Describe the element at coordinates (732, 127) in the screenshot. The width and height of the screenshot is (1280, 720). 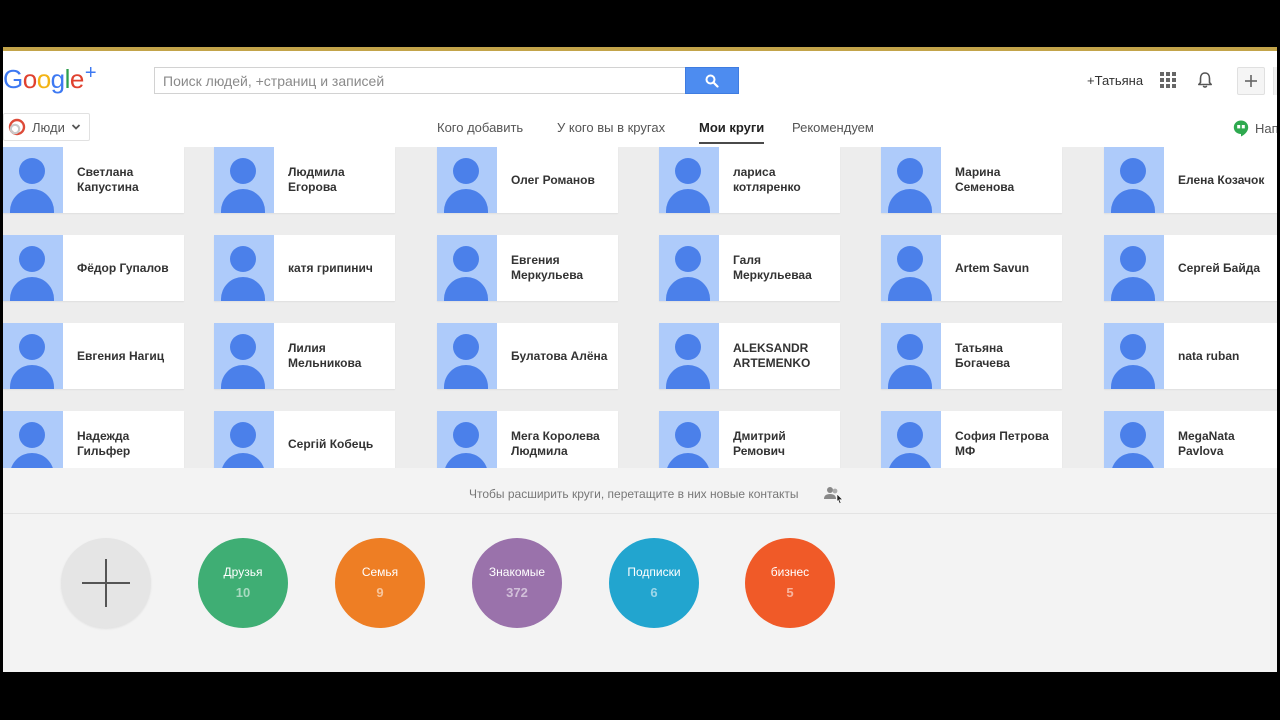
I see `tab-my-circles: Мои круги` at that location.